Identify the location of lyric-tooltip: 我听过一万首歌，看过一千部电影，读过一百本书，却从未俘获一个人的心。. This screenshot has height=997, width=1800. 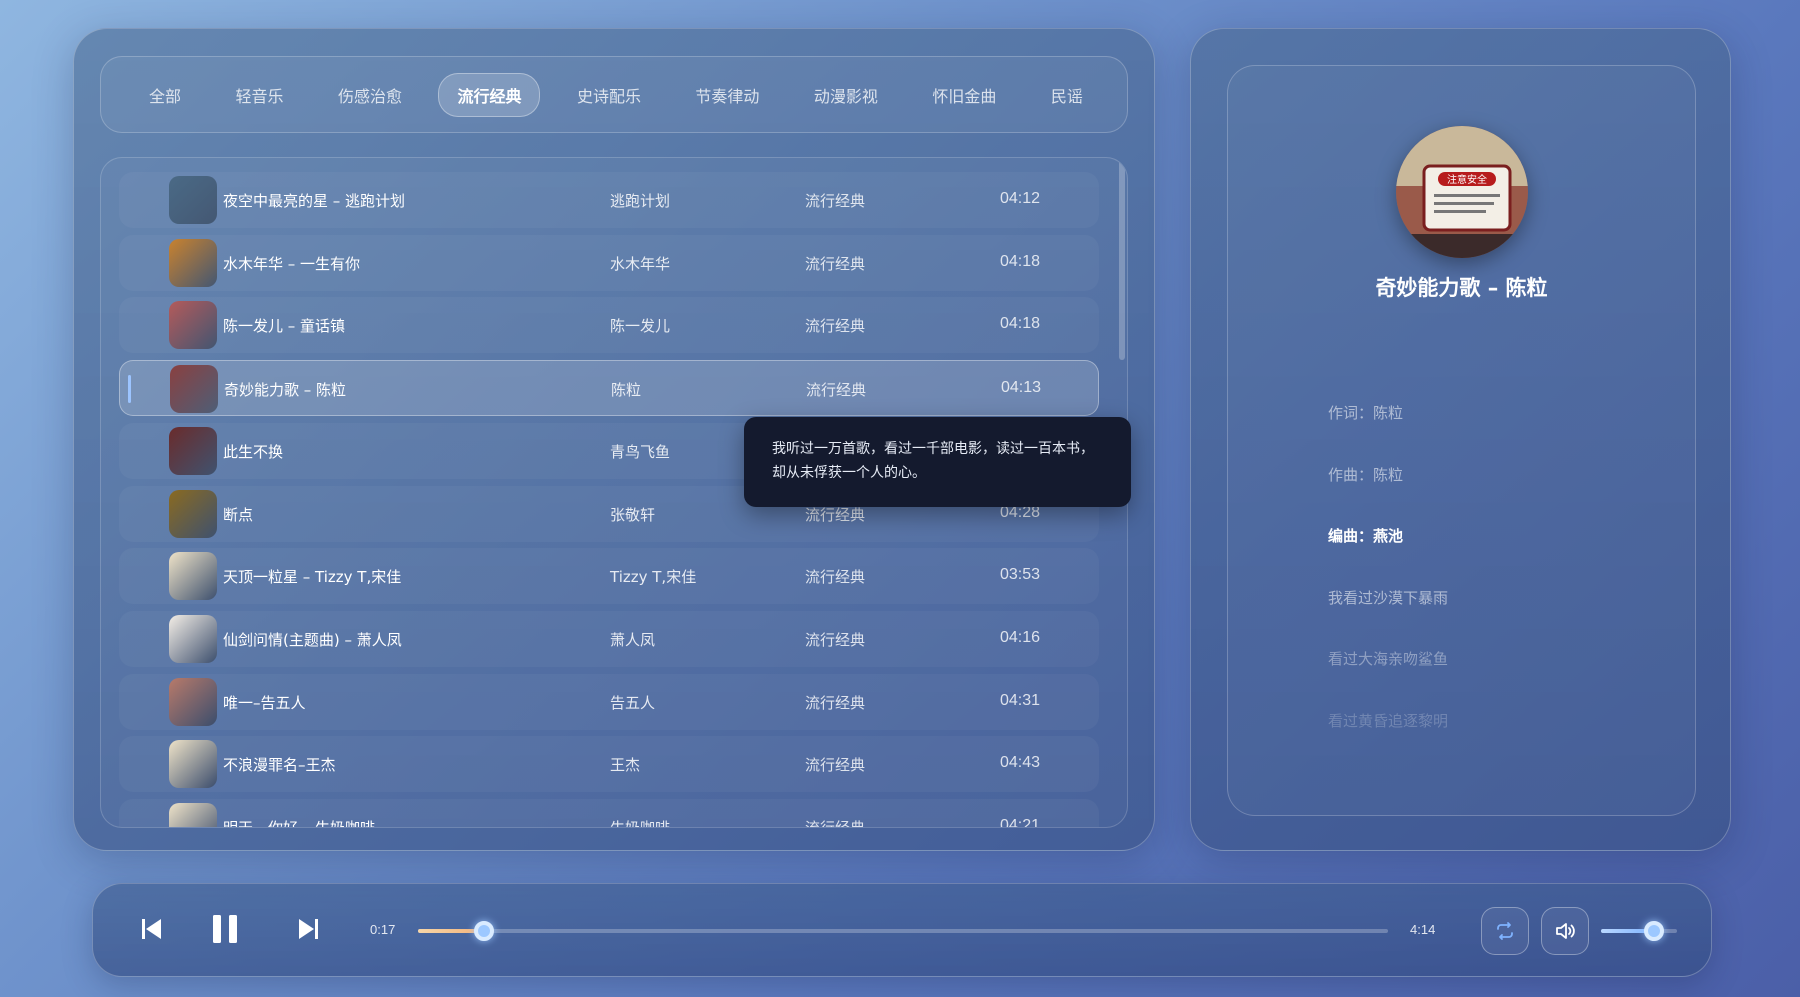
(937, 462).